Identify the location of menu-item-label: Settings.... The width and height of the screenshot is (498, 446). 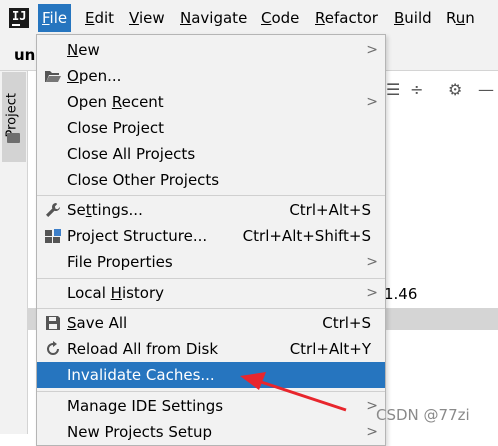
(105, 210).